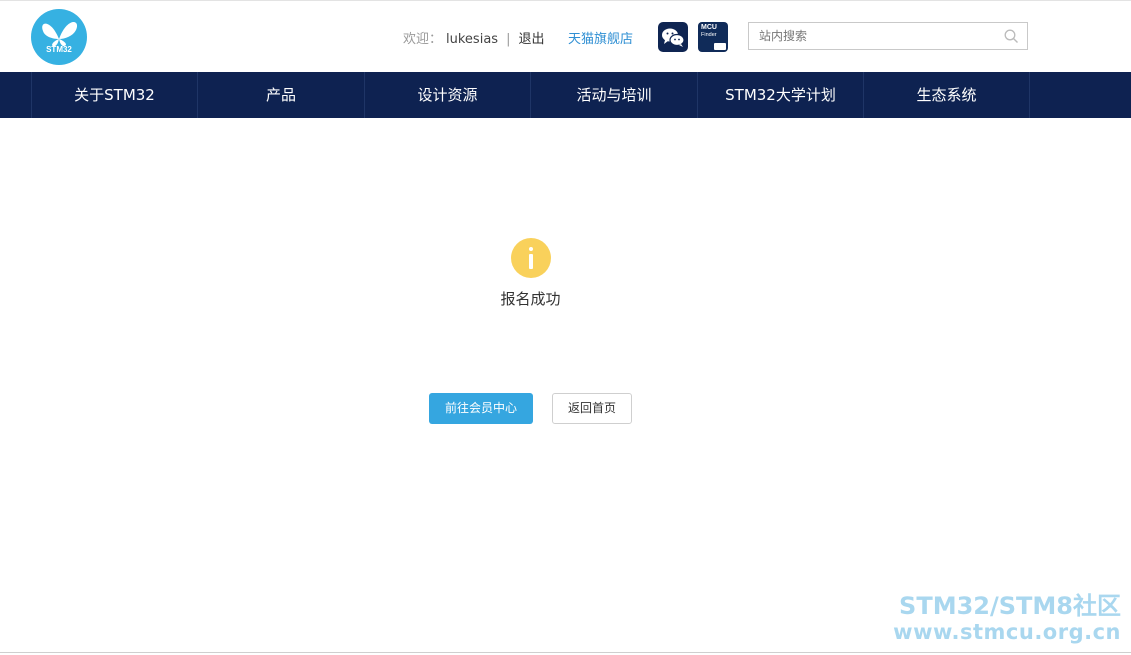 Image resolution: width=1131 pixels, height=655 pixels. Describe the element at coordinates (565, 652) in the screenshot. I see `bottom-border` at that location.